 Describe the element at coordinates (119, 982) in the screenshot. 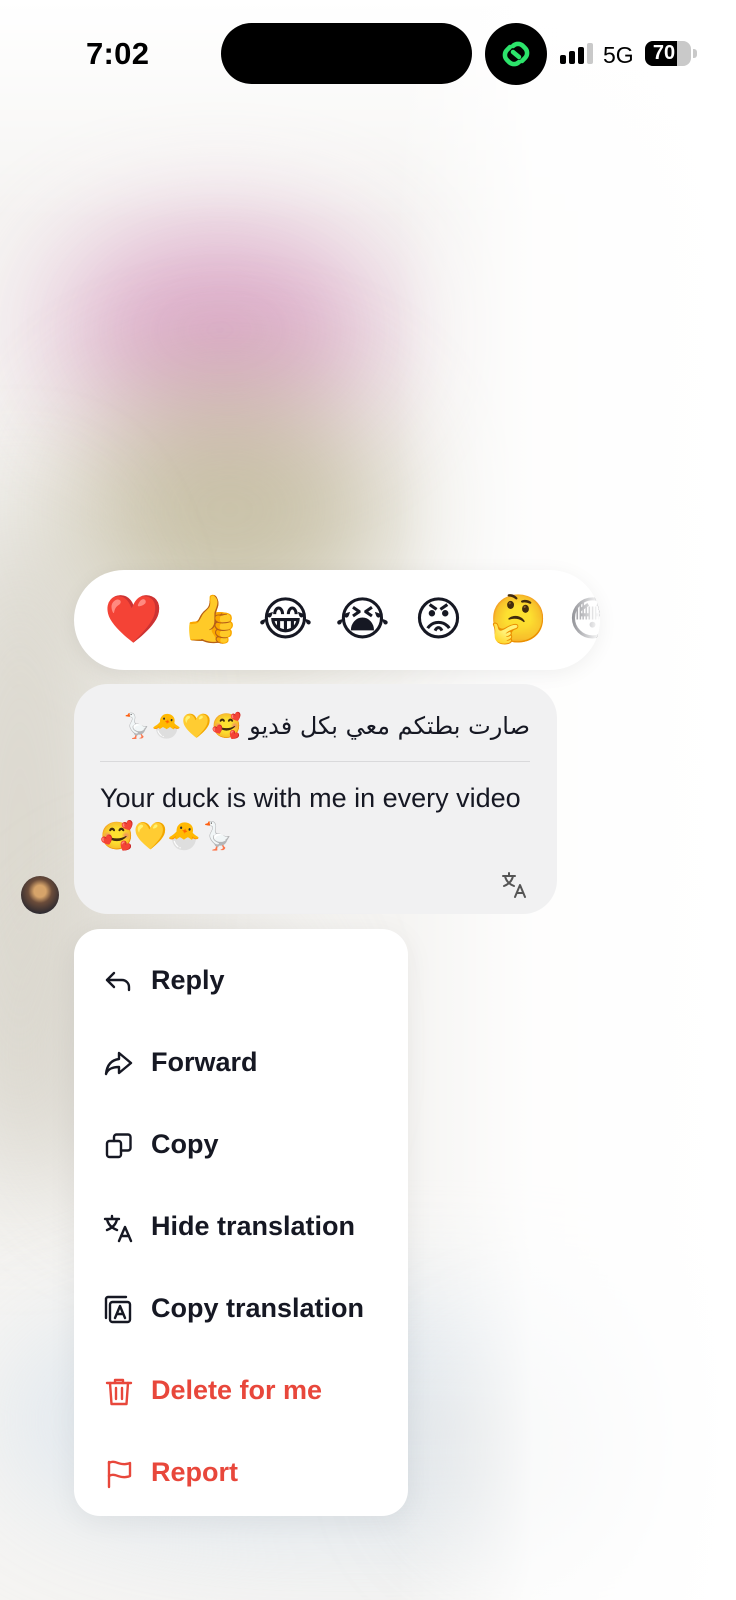

I see `reply-icon` at that location.